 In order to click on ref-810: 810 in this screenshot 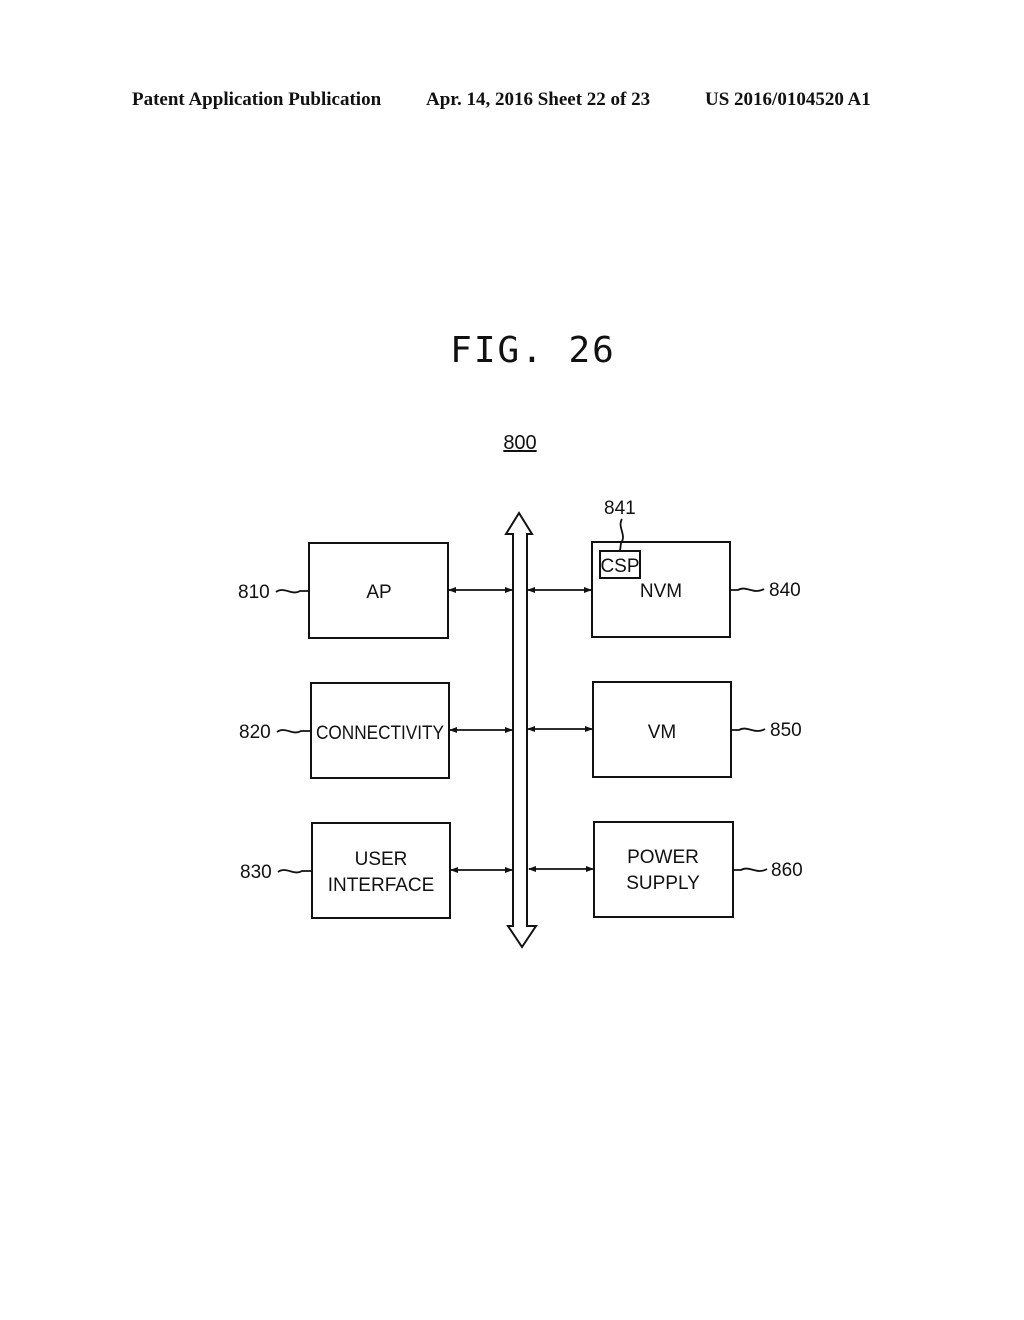, I will do `click(254, 592)`.